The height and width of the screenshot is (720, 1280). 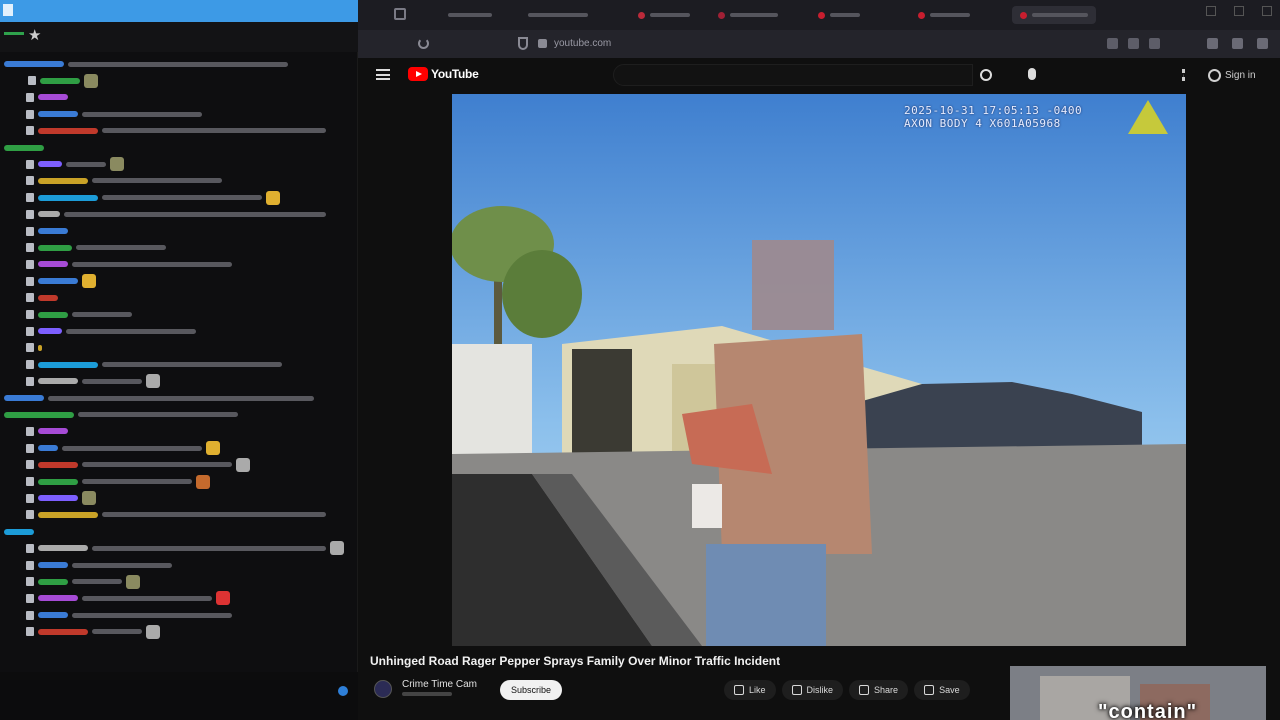 What do you see at coordinates (1183, 75) in the screenshot?
I see `more-options-icon` at bounding box center [1183, 75].